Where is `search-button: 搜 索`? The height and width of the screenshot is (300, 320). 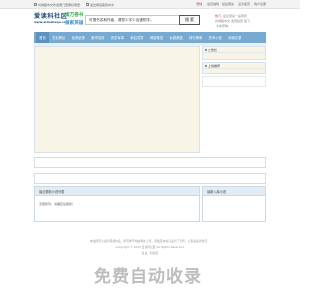 search-button: 搜 索 is located at coordinates (189, 20).